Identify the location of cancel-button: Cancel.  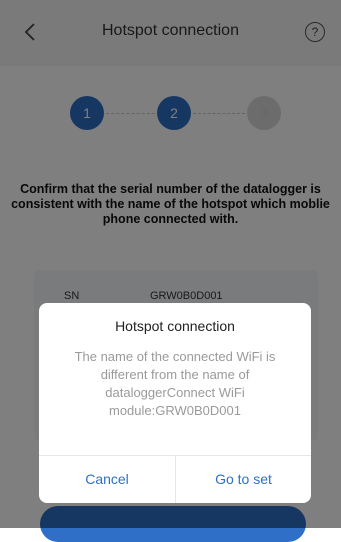
(107, 479).